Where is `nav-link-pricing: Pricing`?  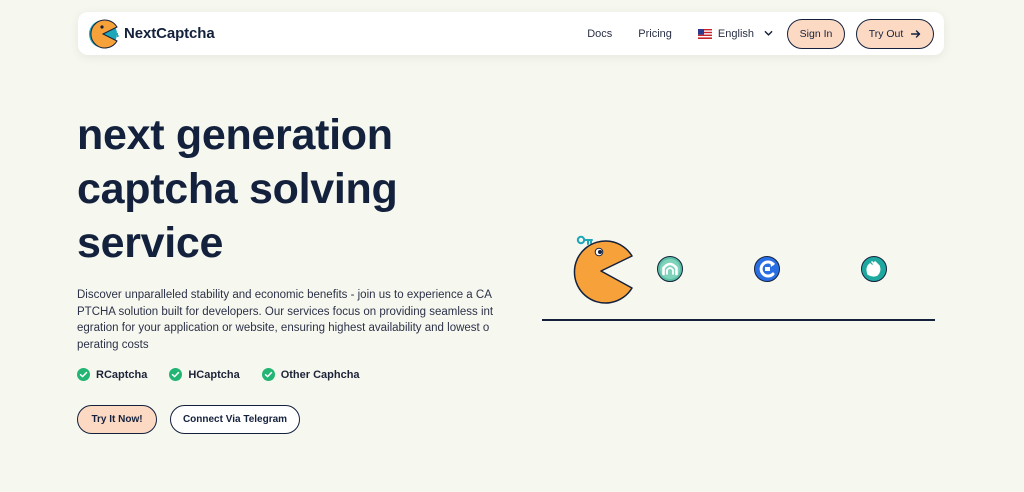 nav-link-pricing: Pricing is located at coordinates (655, 34).